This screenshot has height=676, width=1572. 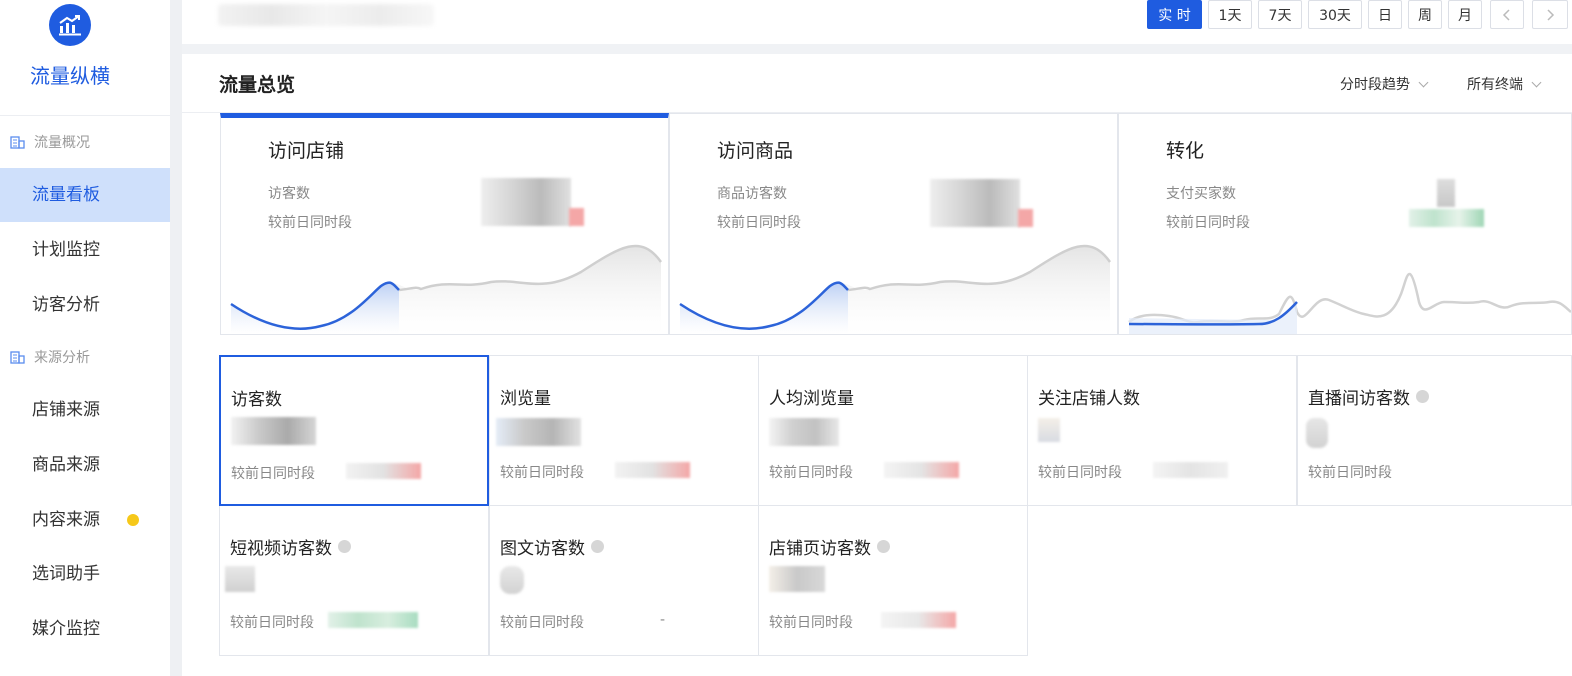 I want to click on chevron-left-icon, so click(x=1506, y=14).